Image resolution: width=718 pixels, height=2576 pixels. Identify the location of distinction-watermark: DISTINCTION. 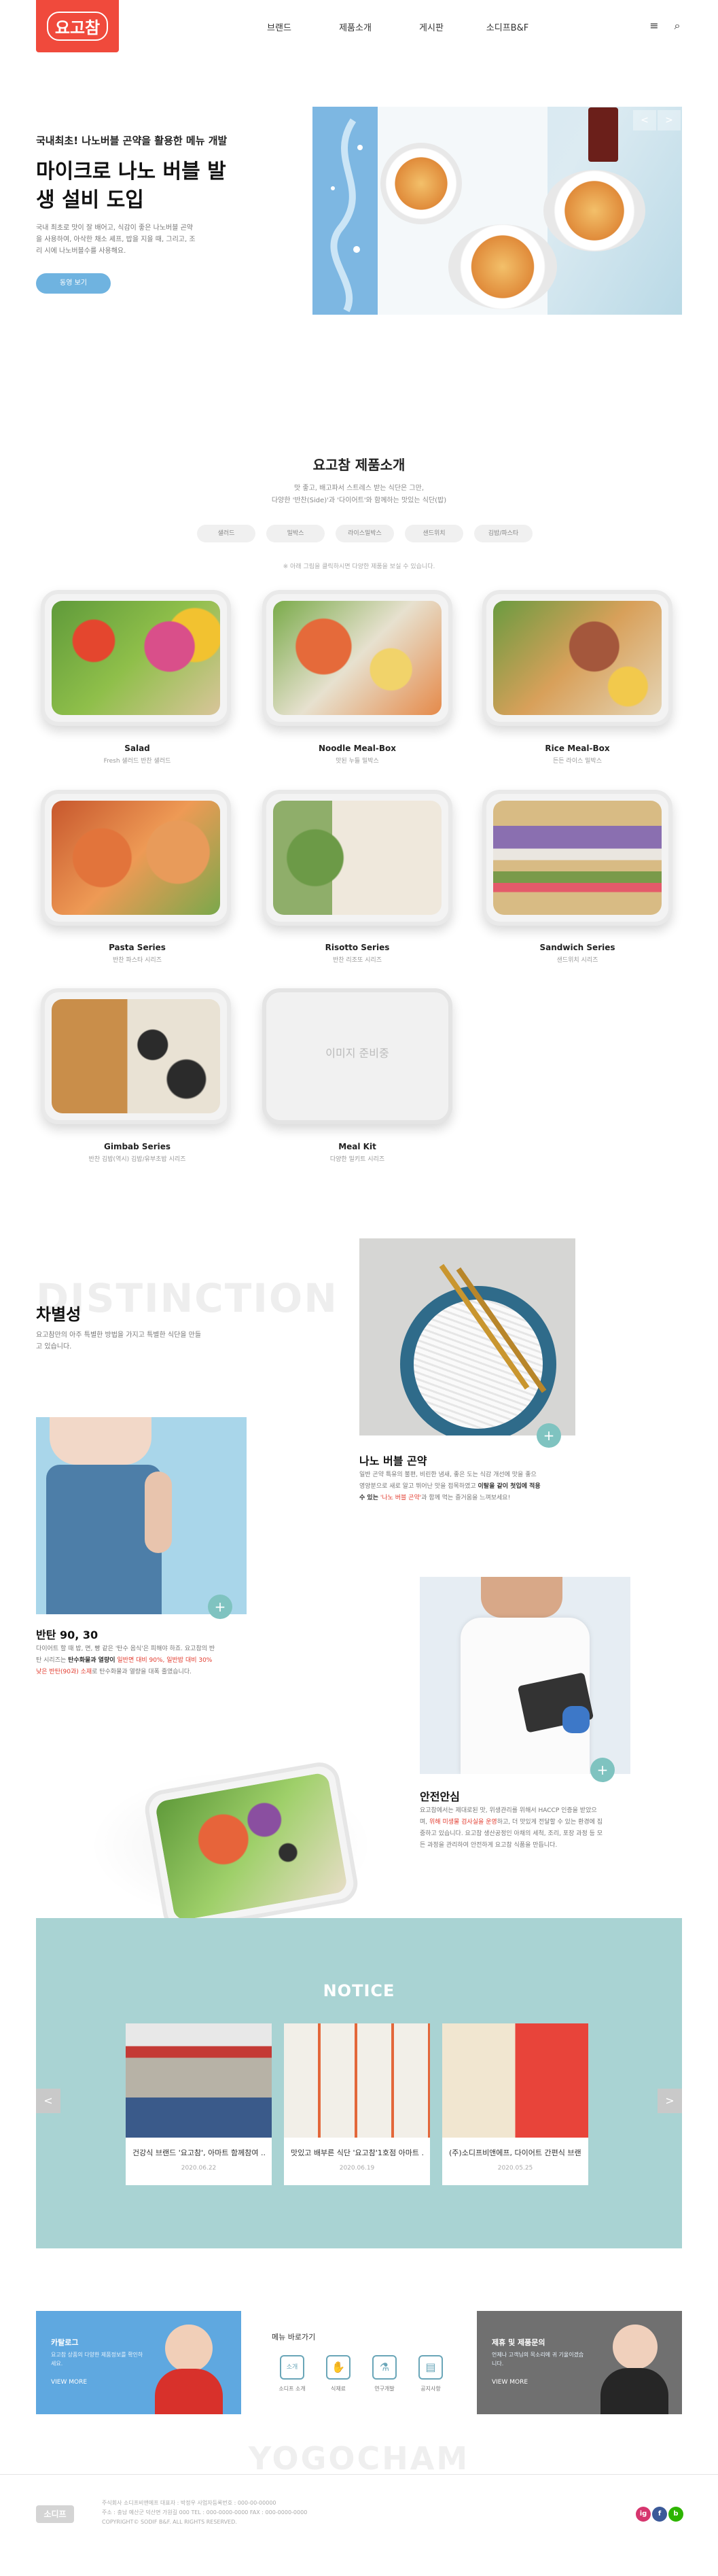
(187, 1298).